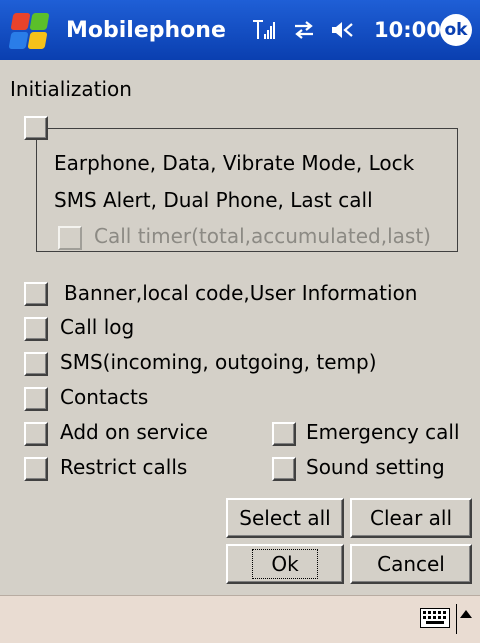 This screenshot has width=480, height=643. I want to click on sound-setting-checkbox, so click(284, 469).